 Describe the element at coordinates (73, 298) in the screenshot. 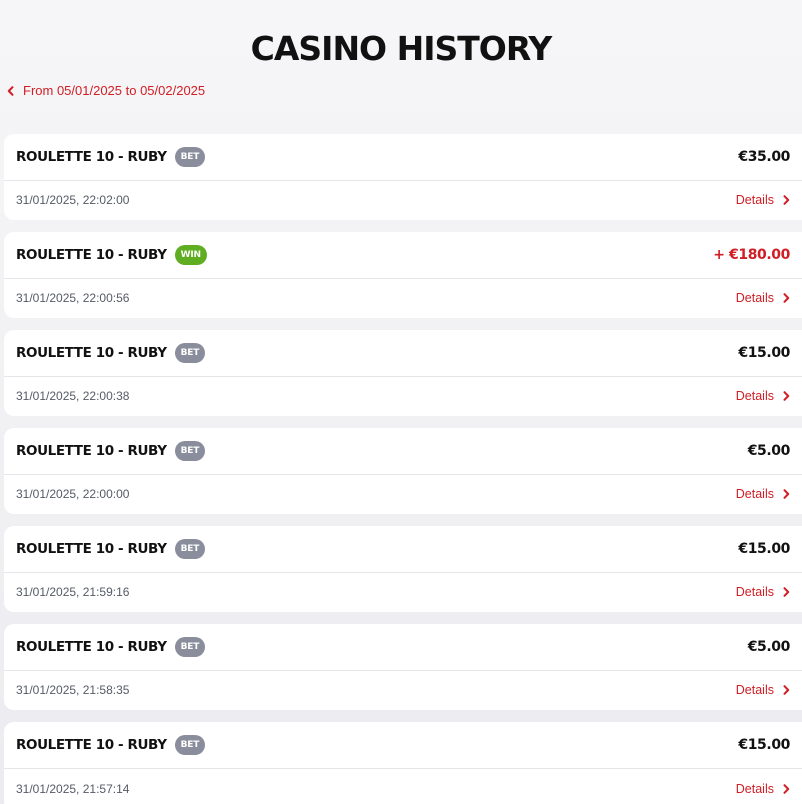

I see `transaction-timestamp: 31/01/2025, 22:00:56` at that location.